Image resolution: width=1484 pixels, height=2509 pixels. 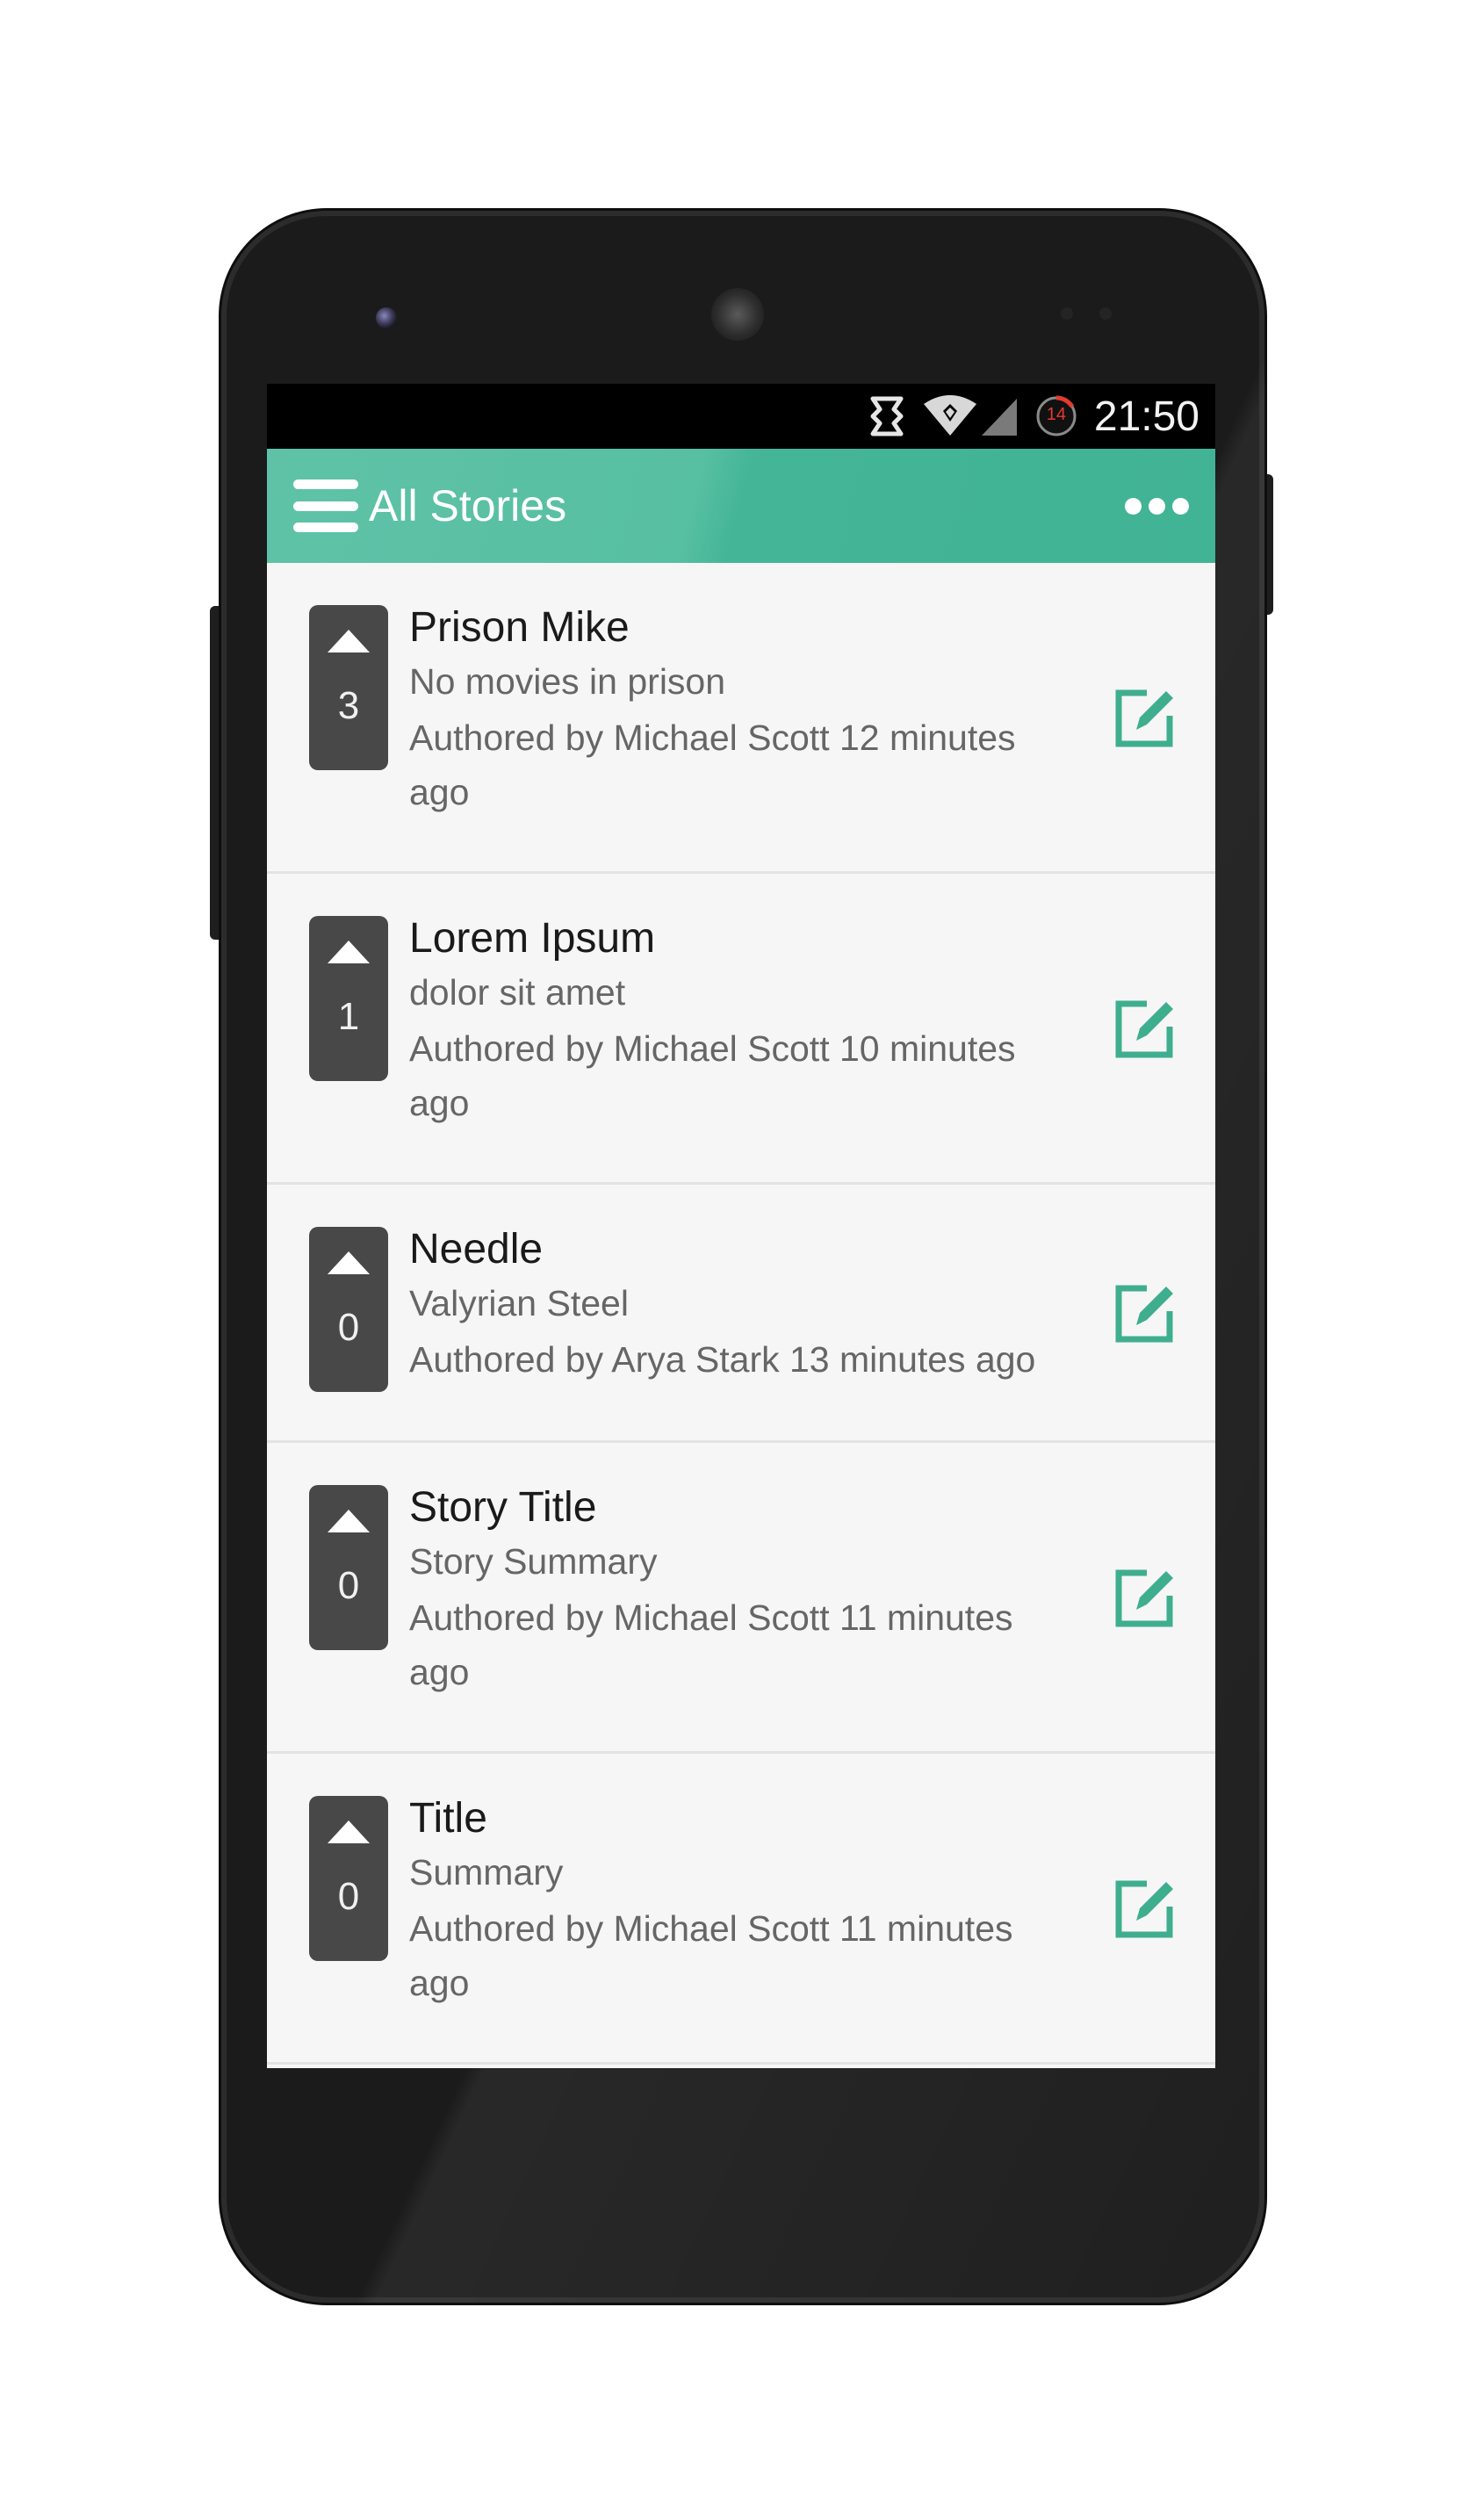 What do you see at coordinates (519, 627) in the screenshot?
I see `story-title: Prison Mike` at bounding box center [519, 627].